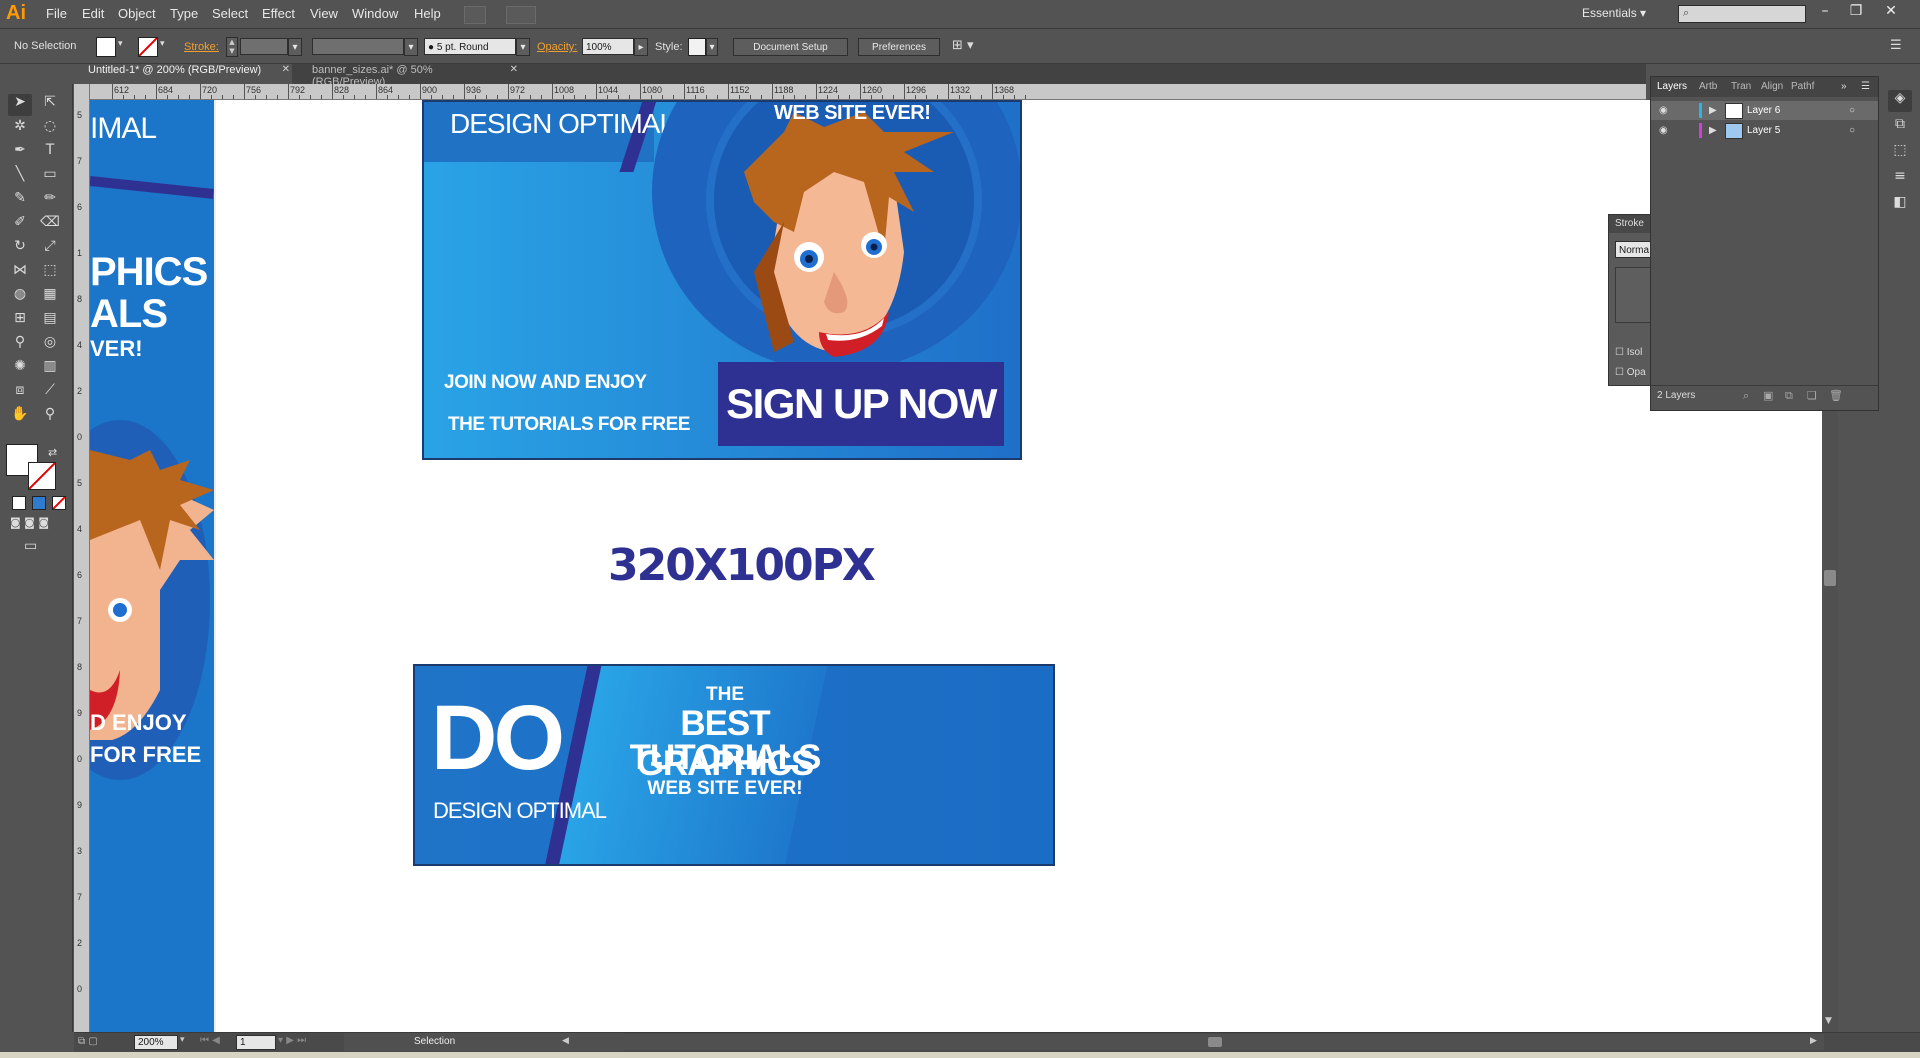 This screenshot has width=1920, height=1058. What do you see at coordinates (39, 503) in the screenshot?
I see `gradient-mode-icon` at bounding box center [39, 503].